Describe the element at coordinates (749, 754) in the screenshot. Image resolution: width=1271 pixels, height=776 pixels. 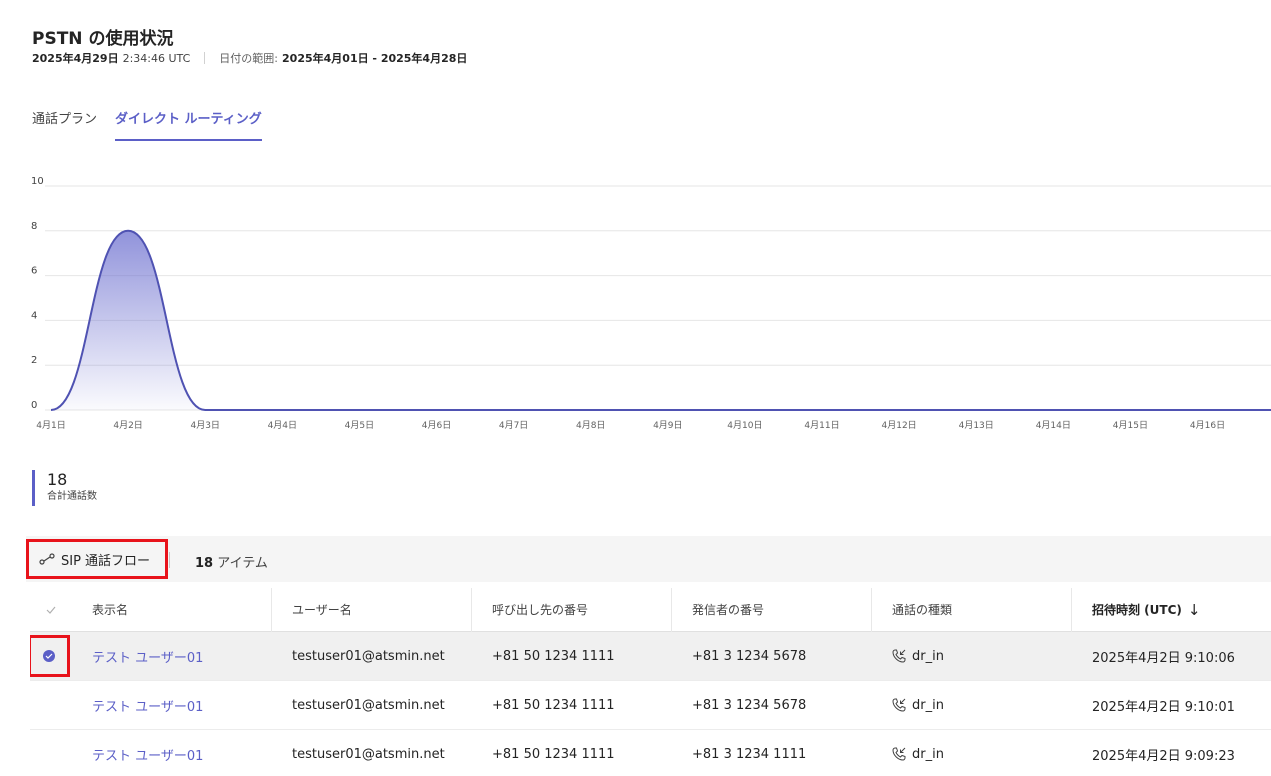
I see `caller-number-cell: +81 3 1234 1111` at that location.